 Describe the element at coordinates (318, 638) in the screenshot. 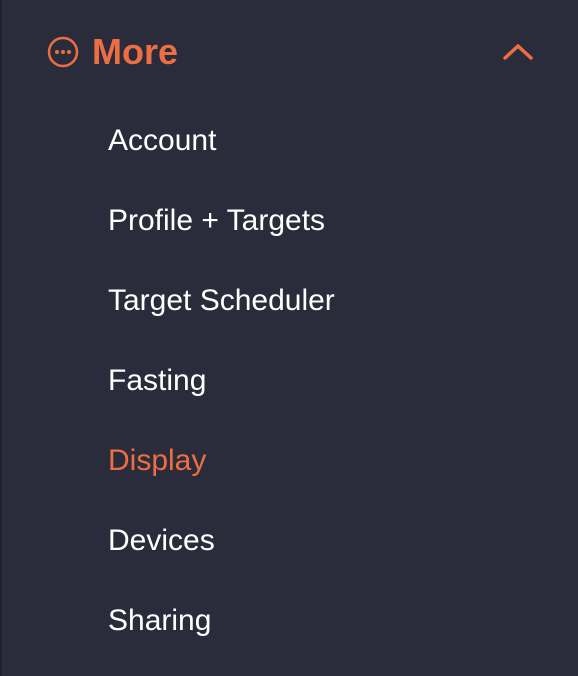

I see `menu-item-sharing: Sharing` at that location.